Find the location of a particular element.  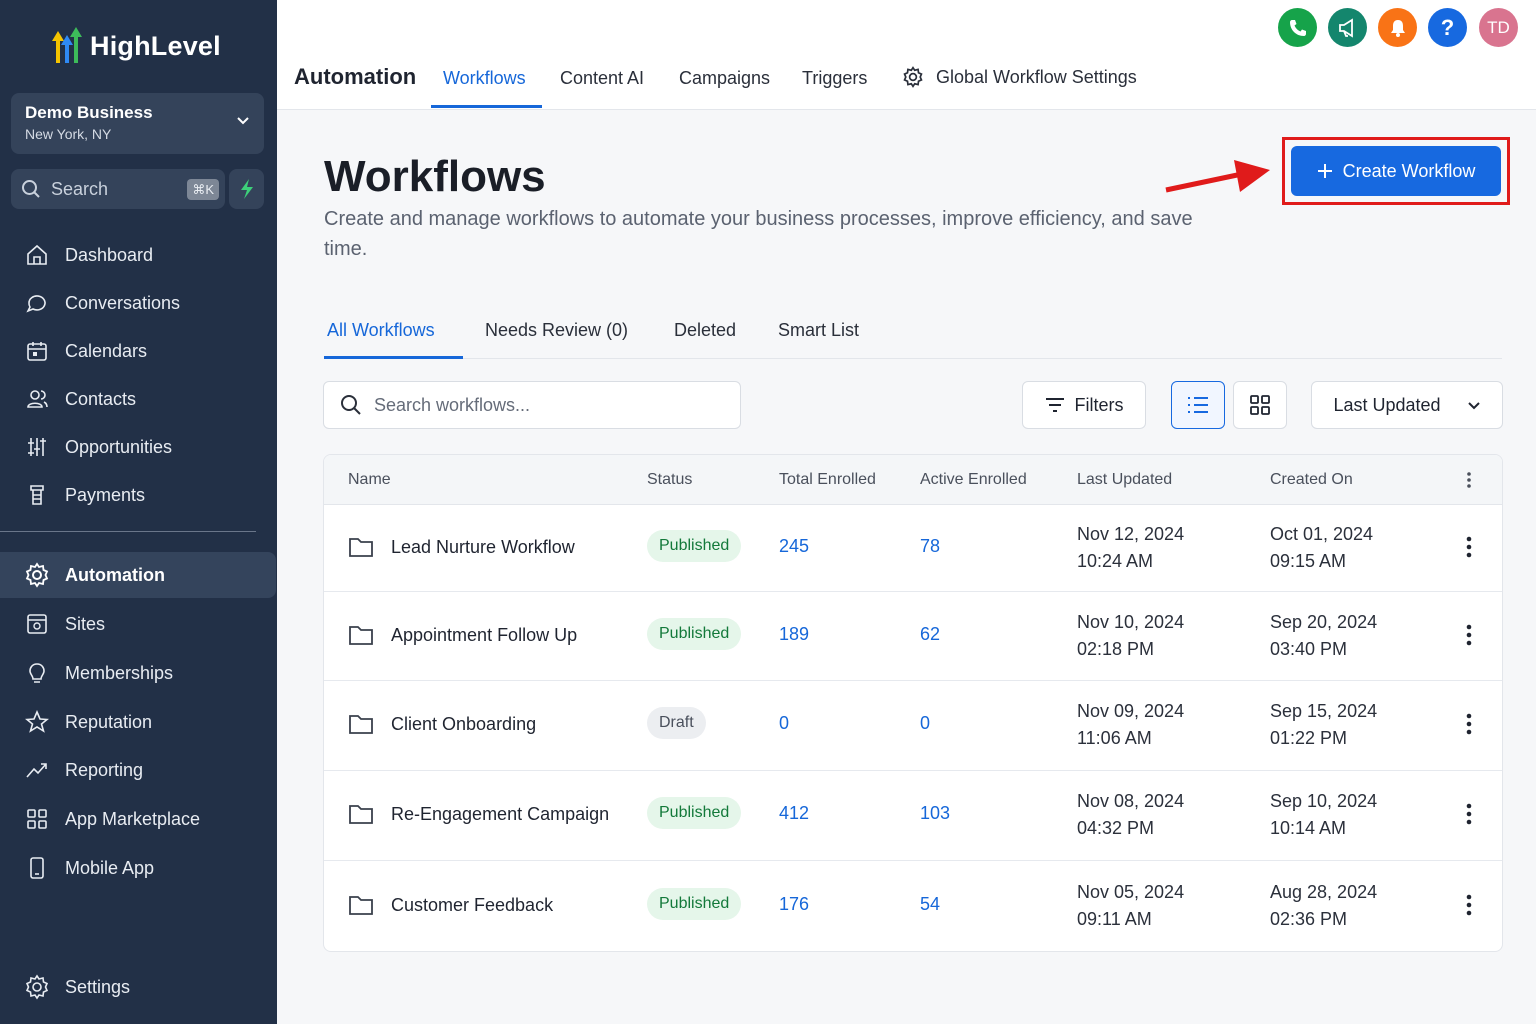

sidebar-item-opportunities: Opportunities is located at coordinates (138, 447).